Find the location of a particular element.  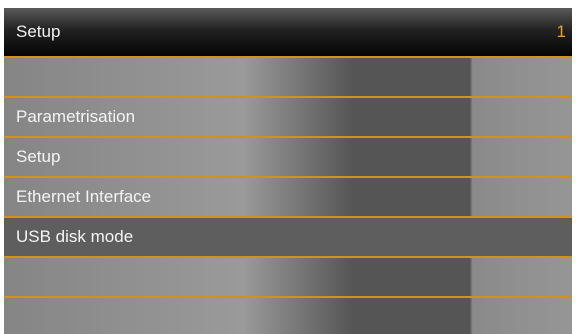

page-number: 1 is located at coordinates (561, 31).